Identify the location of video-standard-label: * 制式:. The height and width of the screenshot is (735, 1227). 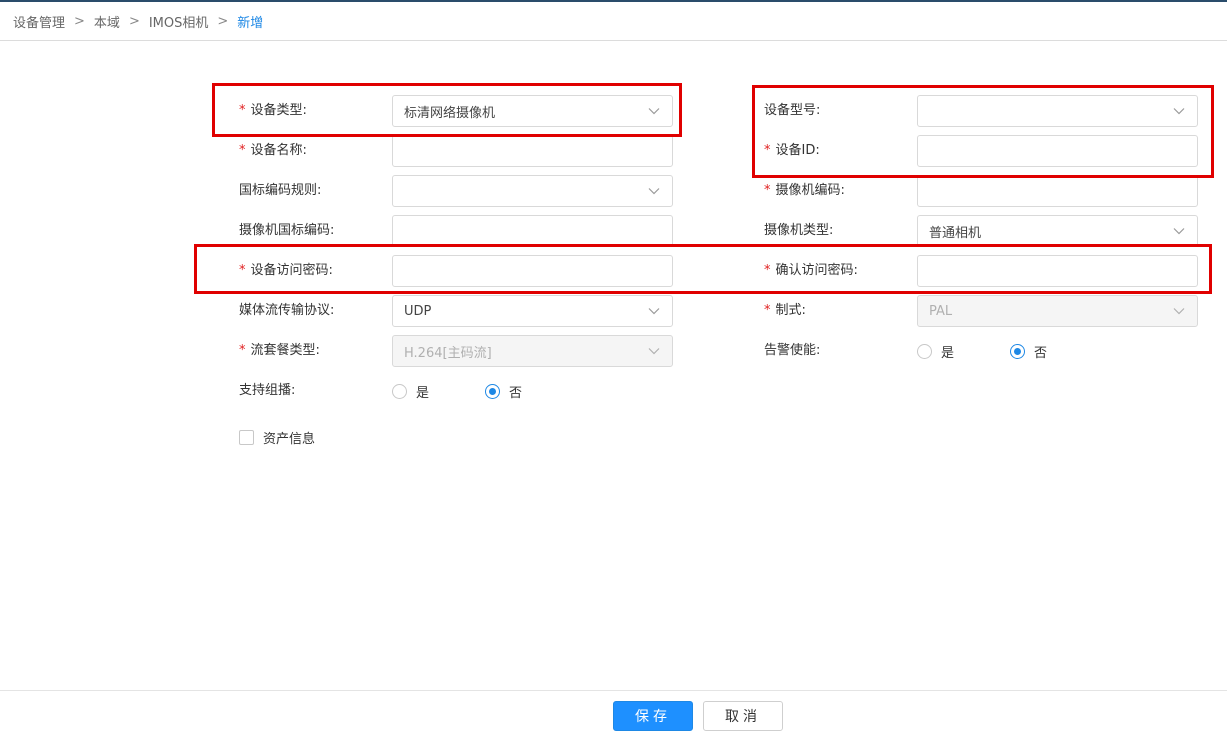
(785, 310).